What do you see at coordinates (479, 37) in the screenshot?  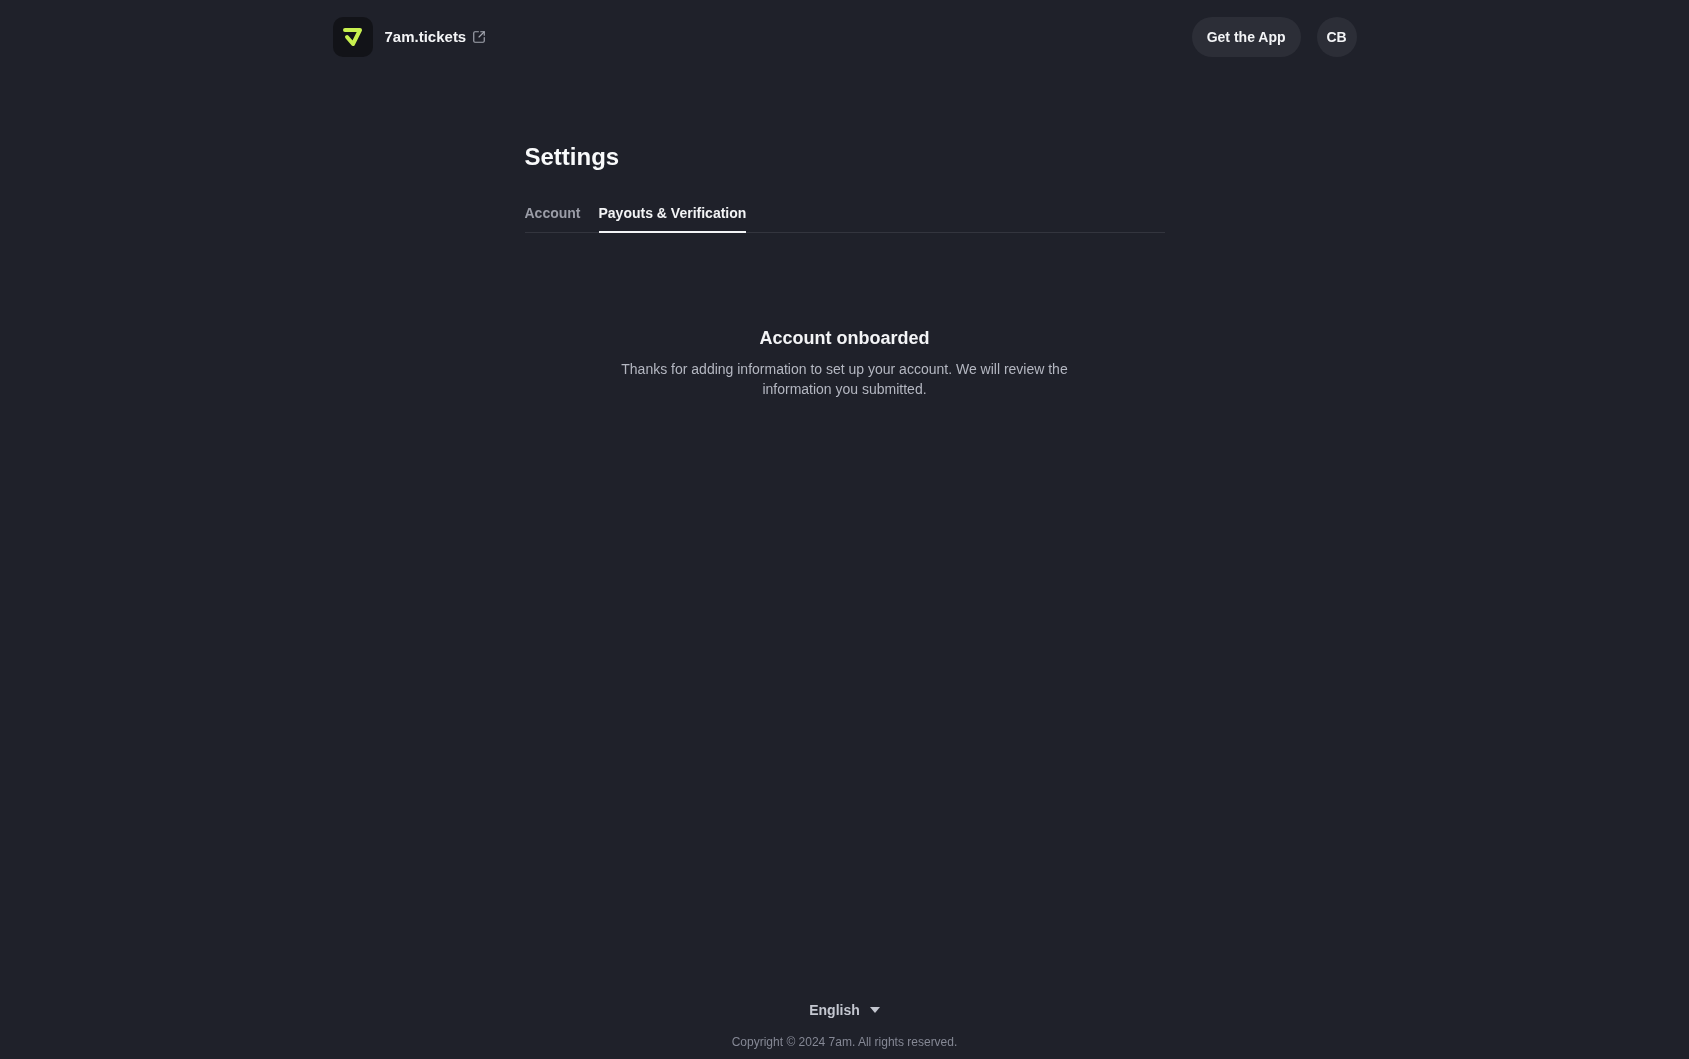 I see `external-link-icon` at bounding box center [479, 37].